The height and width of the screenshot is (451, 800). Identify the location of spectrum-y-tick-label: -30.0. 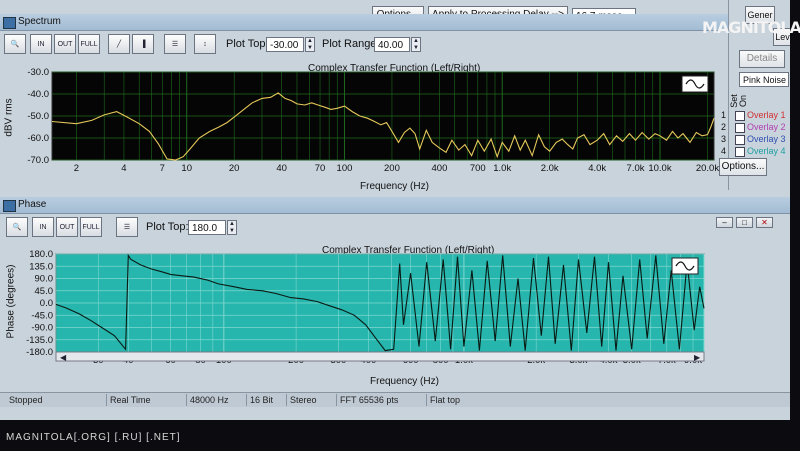
(38, 72).